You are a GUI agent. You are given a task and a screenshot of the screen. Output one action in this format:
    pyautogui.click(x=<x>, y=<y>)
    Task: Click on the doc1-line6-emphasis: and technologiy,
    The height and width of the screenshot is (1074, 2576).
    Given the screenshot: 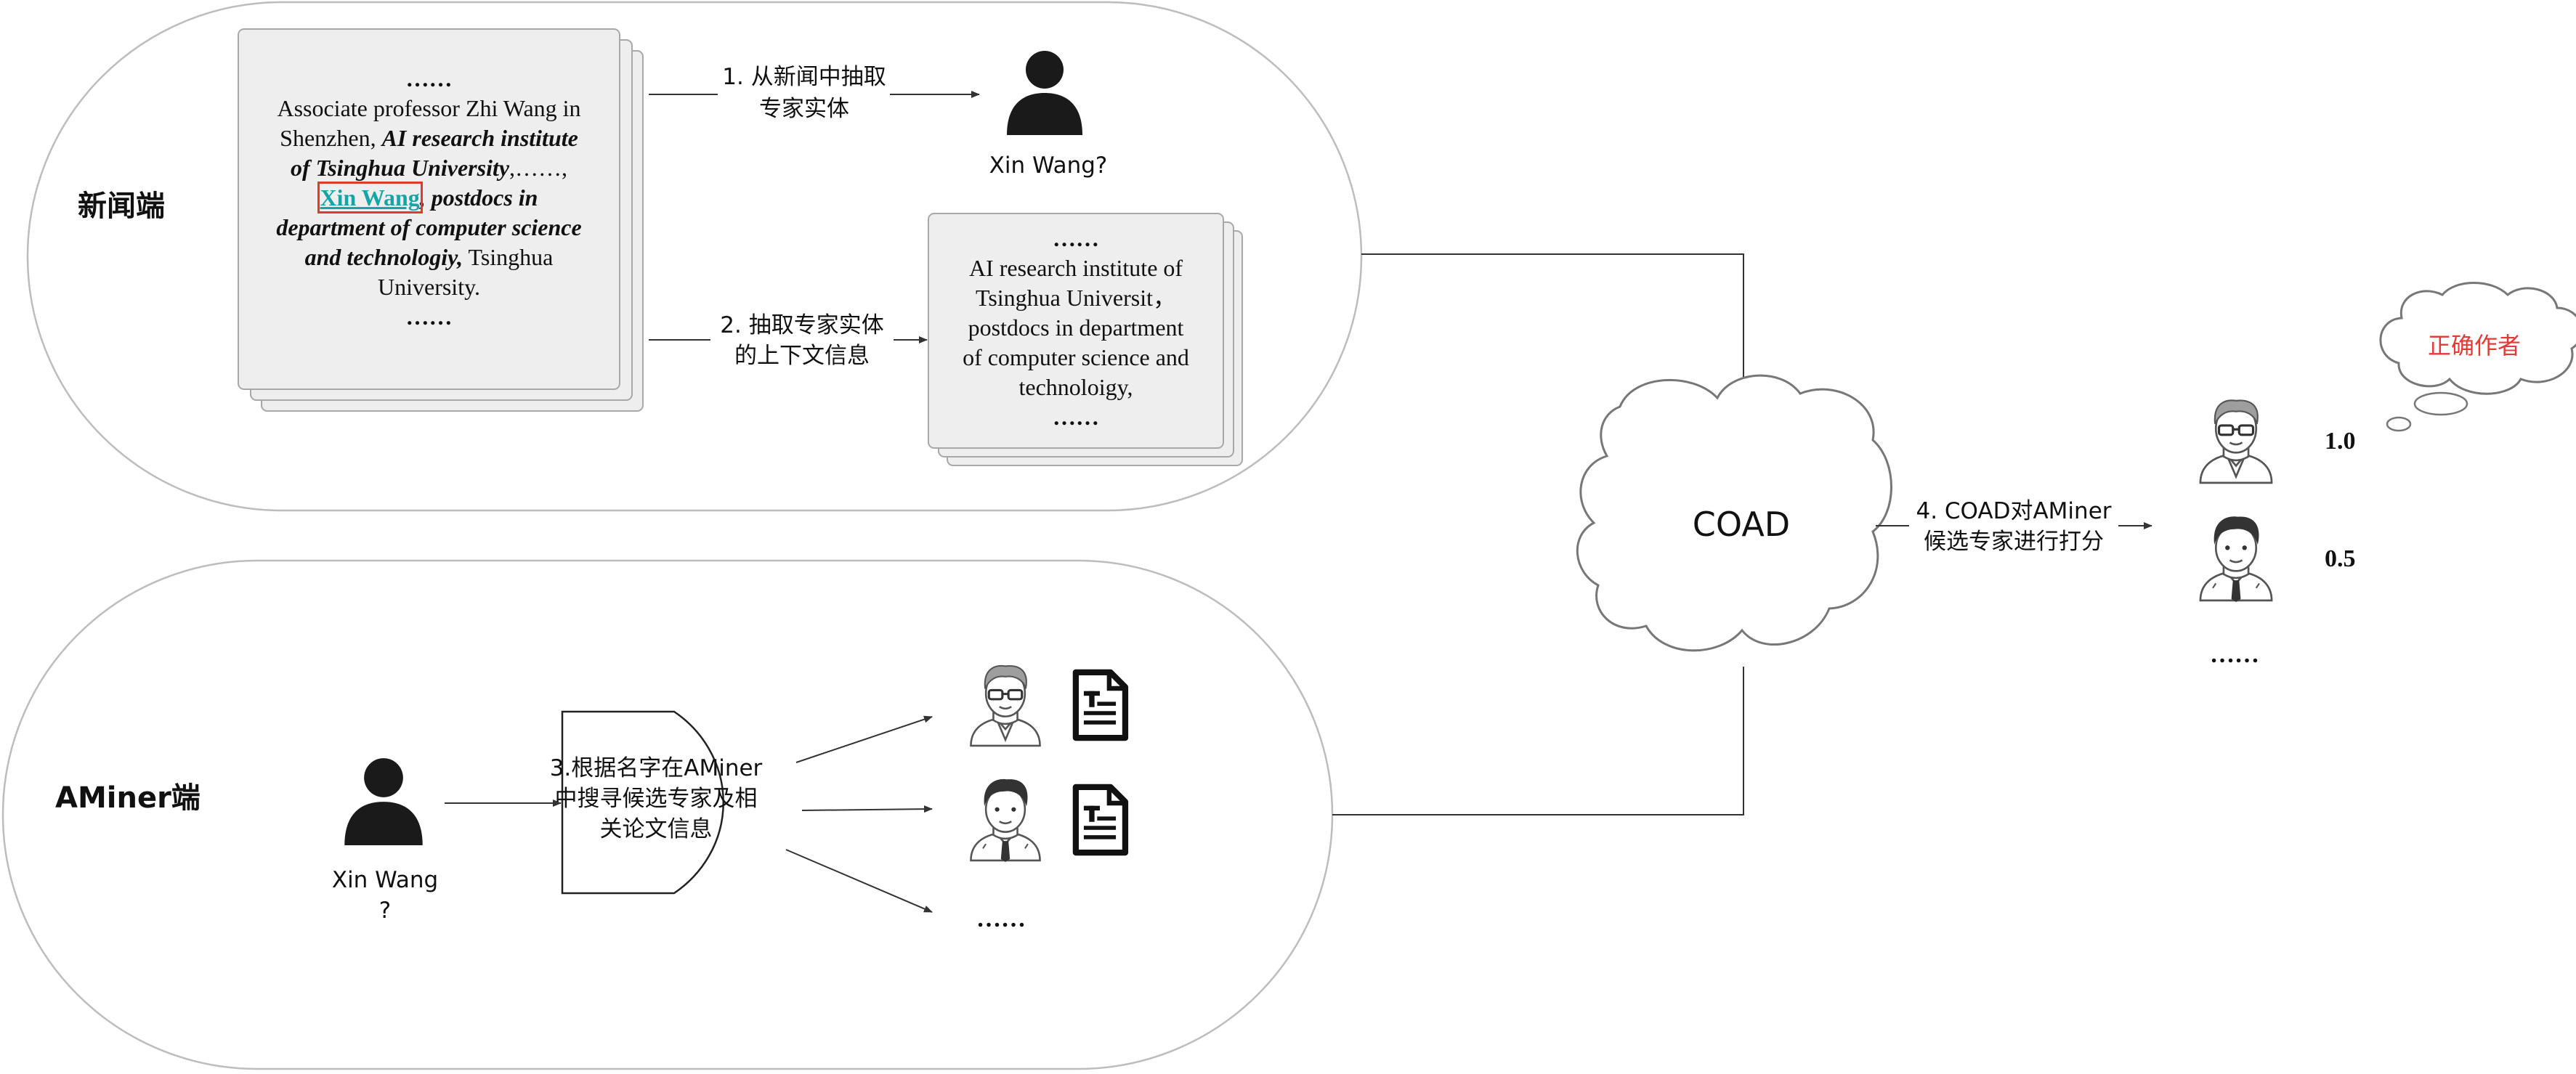 What is the action you would take?
    pyautogui.click(x=383, y=257)
    